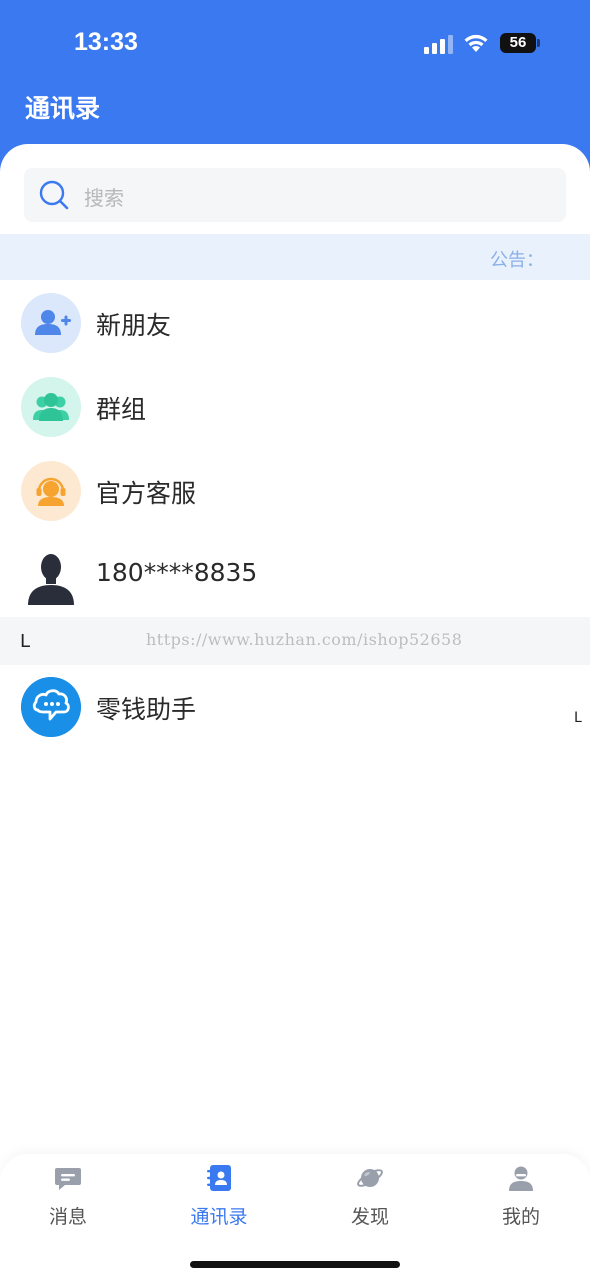  I want to click on search-icon, so click(54, 195).